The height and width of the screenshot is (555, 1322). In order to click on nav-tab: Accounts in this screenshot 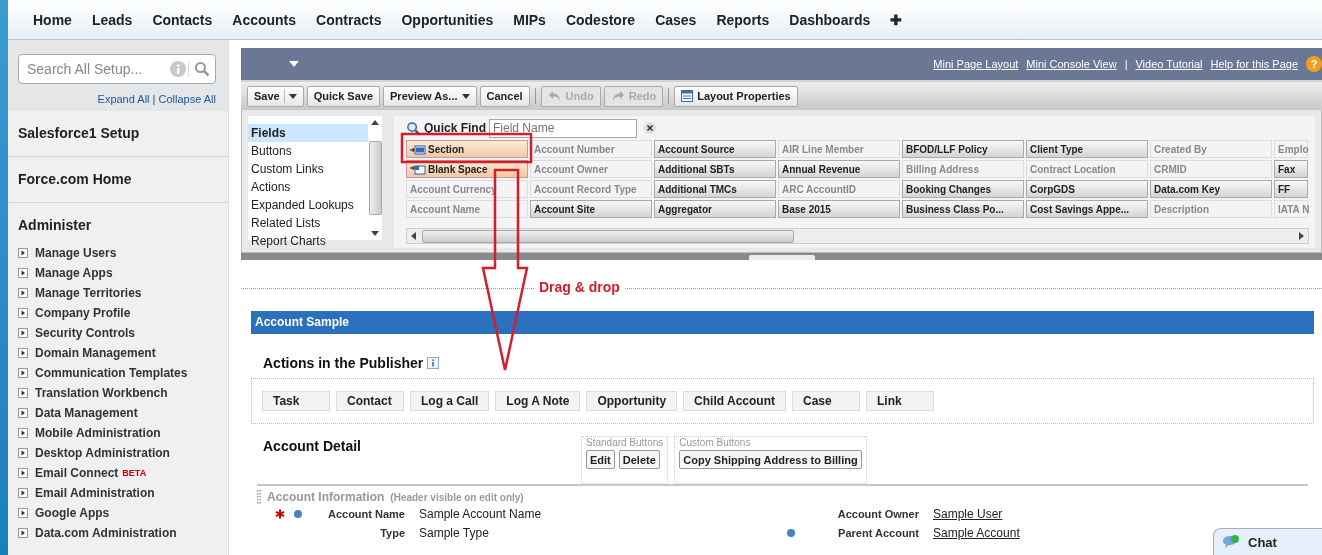, I will do `click(264, 19)`.